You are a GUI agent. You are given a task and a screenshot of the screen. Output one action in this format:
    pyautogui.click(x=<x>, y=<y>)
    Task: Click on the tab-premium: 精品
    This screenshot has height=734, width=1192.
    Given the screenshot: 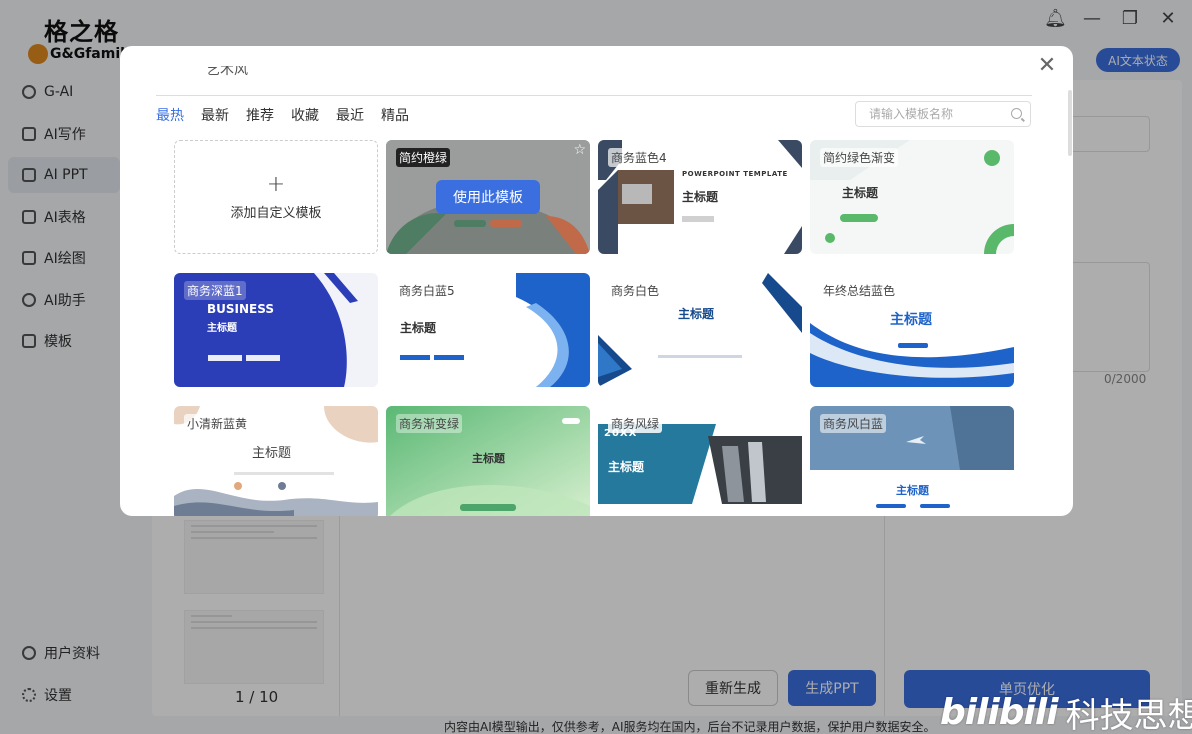 What is the action you would take?
    pyautogui.click(x=395, y=115)
    